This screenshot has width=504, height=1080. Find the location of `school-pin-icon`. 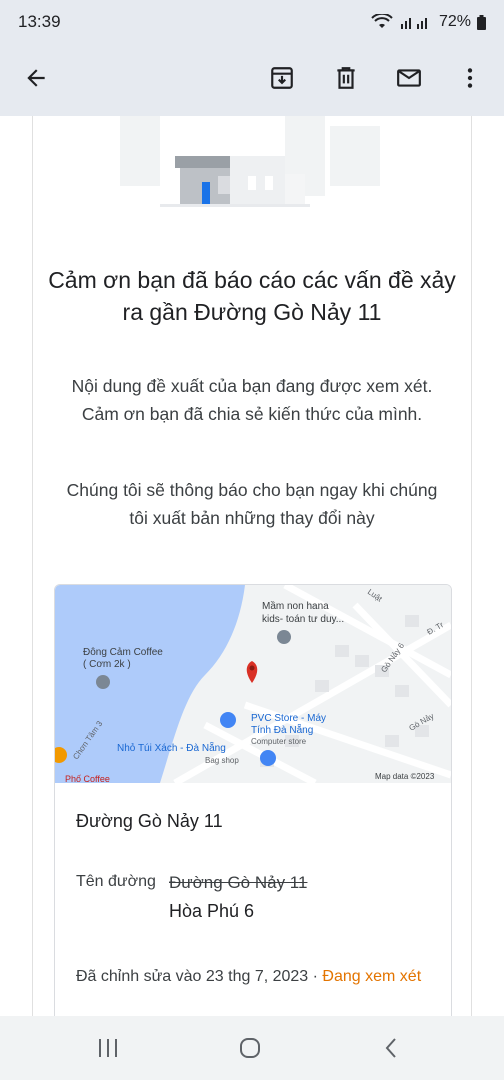

school-pin-icon is located at coordinates (284, 637).